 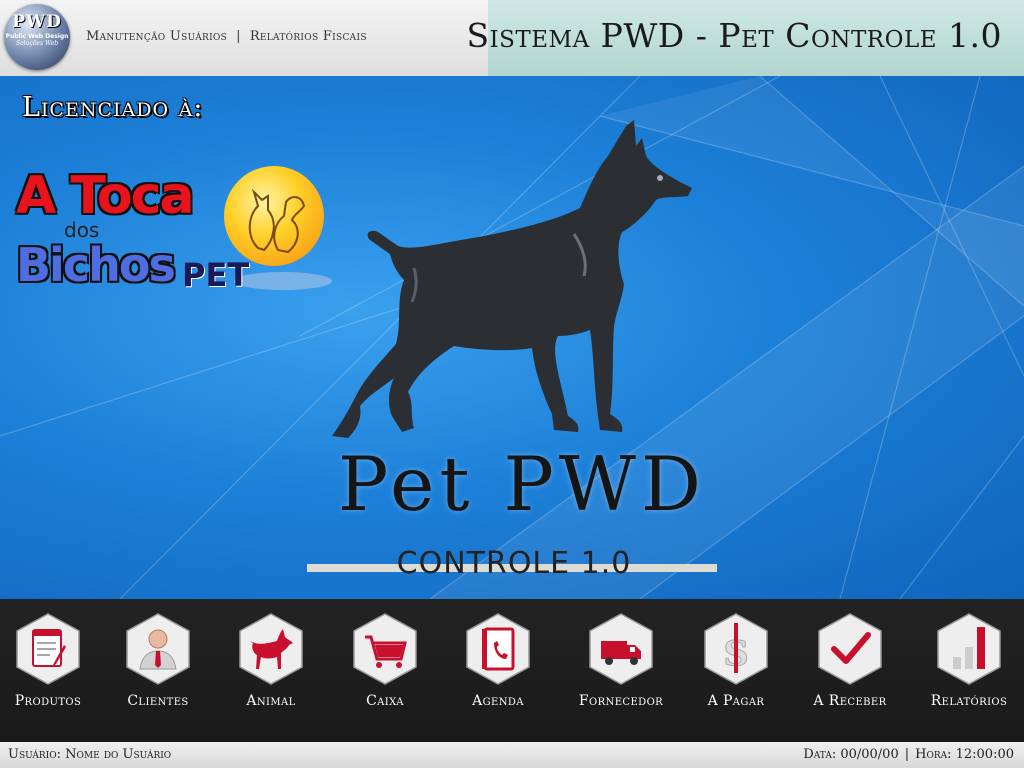 I want to click on cat-dog-sun-icon, so click(x=274, y=216).